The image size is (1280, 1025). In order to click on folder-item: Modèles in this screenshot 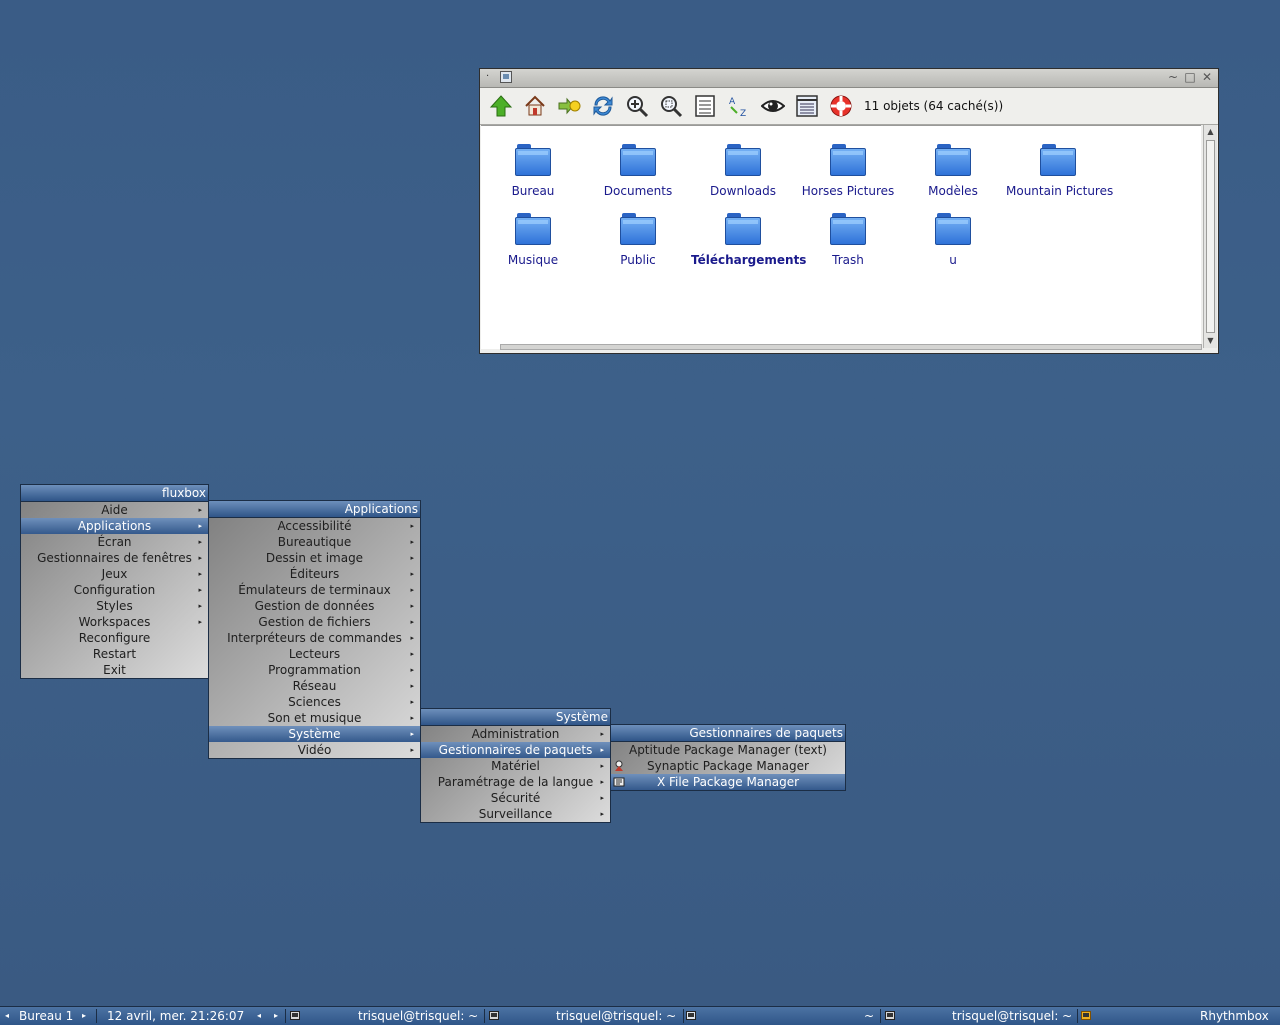, I will do `click(953, 171)`.